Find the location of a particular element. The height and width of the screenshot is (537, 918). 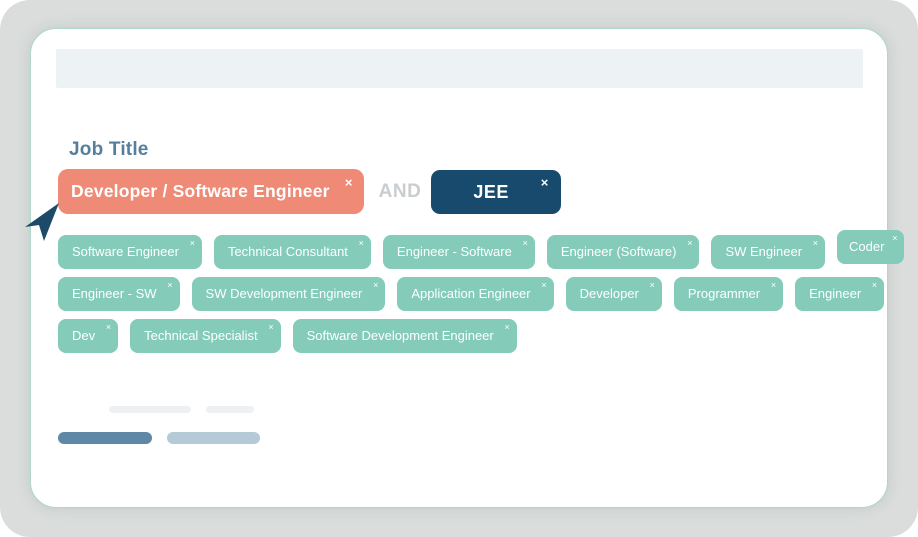

synonym-chip: Software Development Engineer × is located at coordinates (404, 336).